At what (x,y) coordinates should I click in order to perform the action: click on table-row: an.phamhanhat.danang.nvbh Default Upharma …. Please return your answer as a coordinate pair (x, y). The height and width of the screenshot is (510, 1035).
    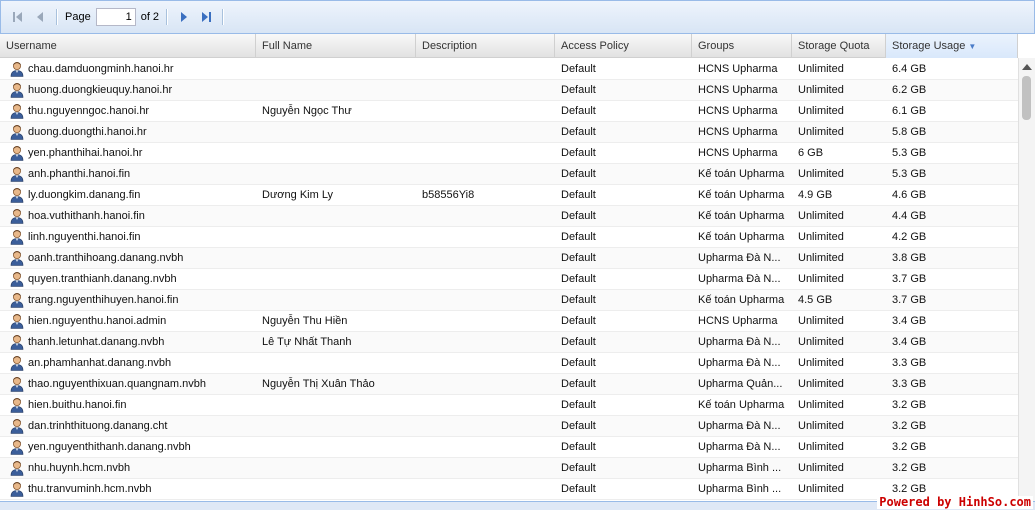
    Looking at the image, I should click on (509, 363).